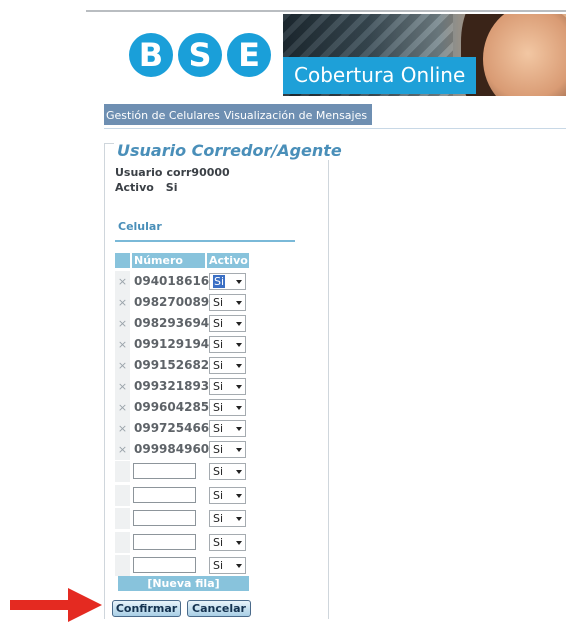  What do you see at coordinates (229, 150) in the screenshot?
I see `panel-legend: Usuario Corredor/Agente` at bounding box center [229, 150].